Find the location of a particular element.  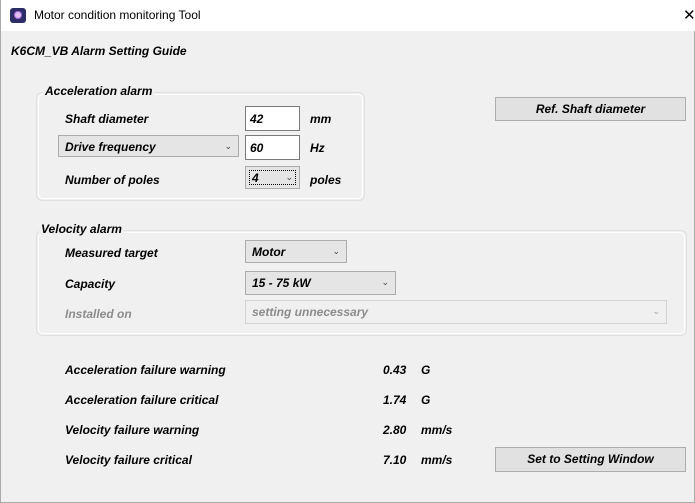

accel-critical-value: 1.74 is located at coordinates (395, 400).